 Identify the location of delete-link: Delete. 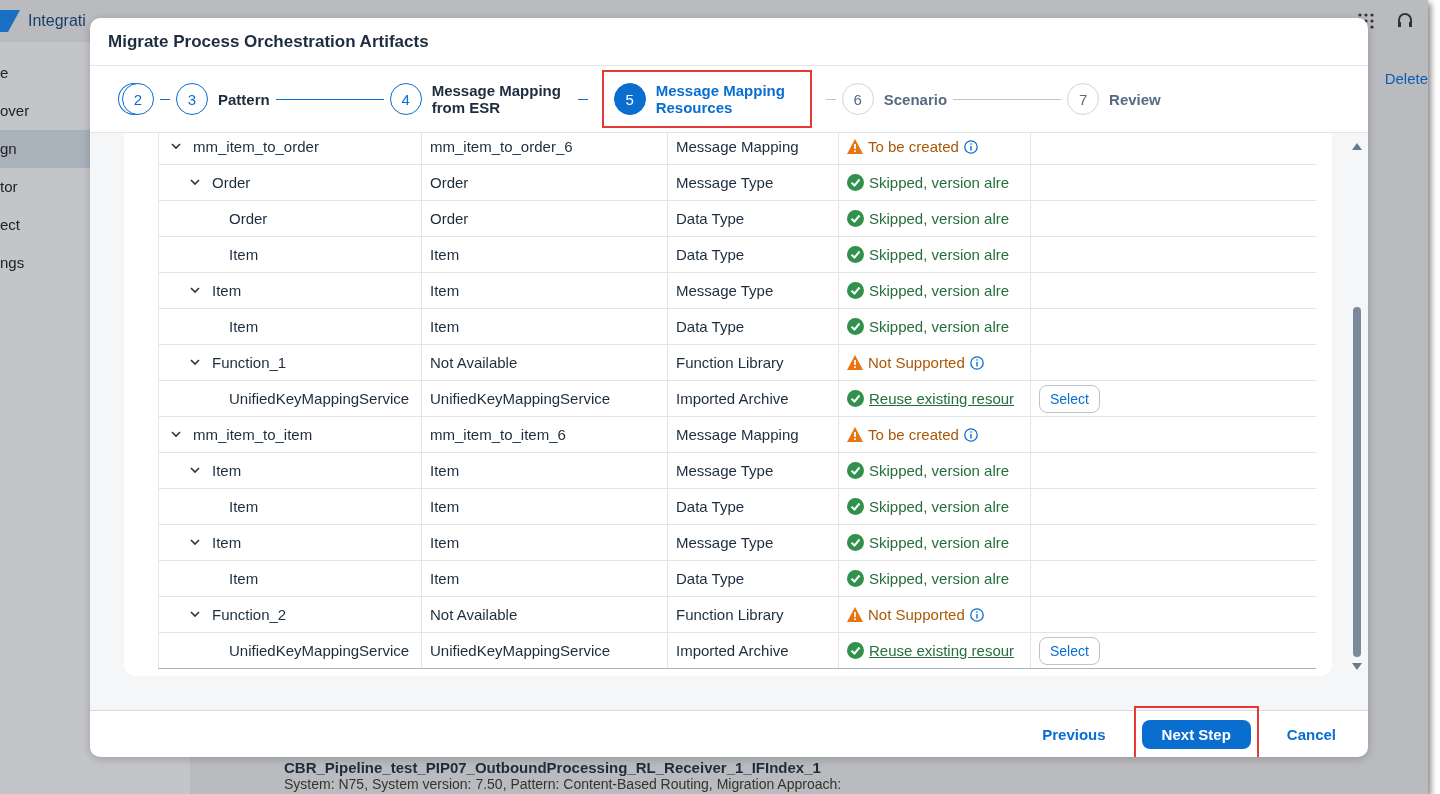
(1406, 78).